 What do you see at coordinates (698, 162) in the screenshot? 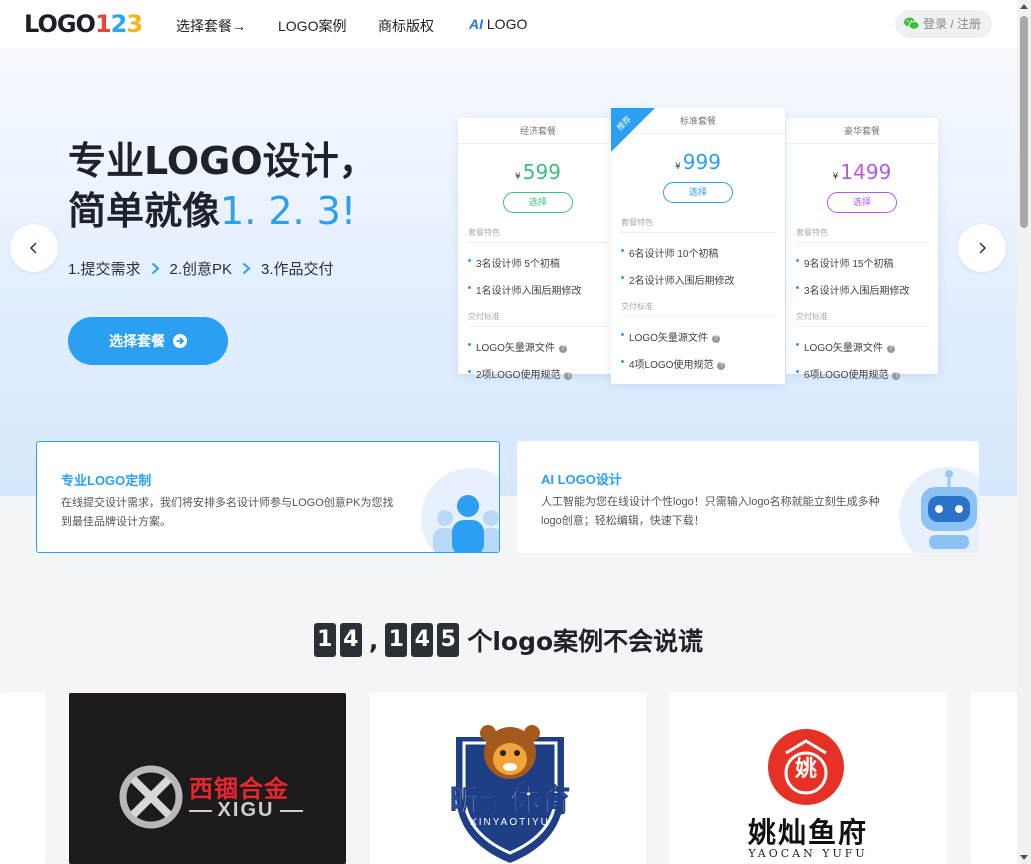
I see `plan-price: ¥999` at bounding box center [698, 162].